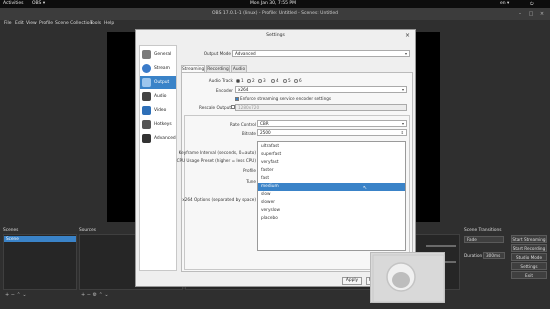  What do you see at coordinates (73, 23) in the screenshot?
I see `menu-scene-collection: Scene Collection` at bounding box center [73, 23].